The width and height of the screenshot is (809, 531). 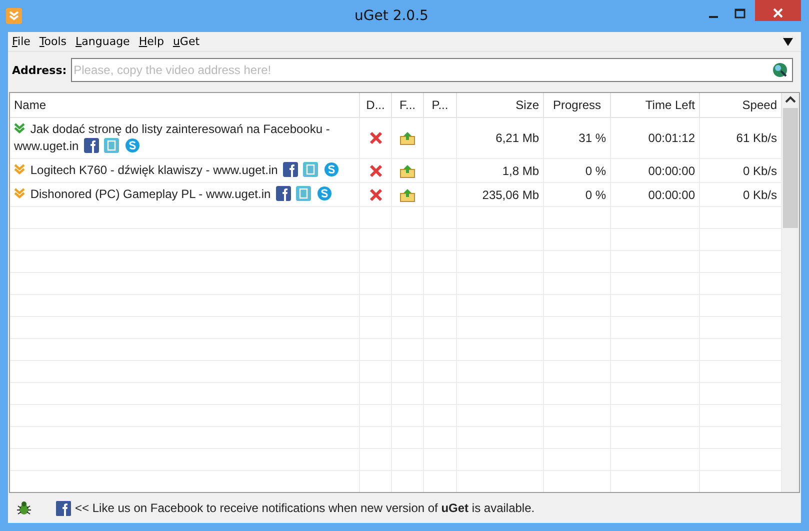 I want to click on bug-icon, so click(x=24, y=508).